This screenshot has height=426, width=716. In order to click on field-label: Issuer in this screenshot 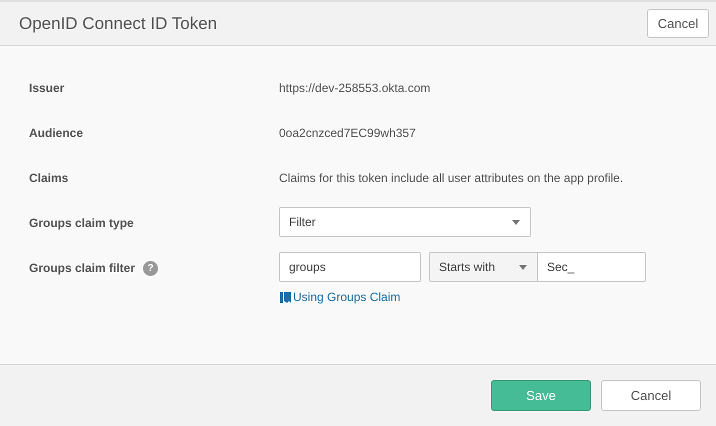, I will do `click(46, 88)`.